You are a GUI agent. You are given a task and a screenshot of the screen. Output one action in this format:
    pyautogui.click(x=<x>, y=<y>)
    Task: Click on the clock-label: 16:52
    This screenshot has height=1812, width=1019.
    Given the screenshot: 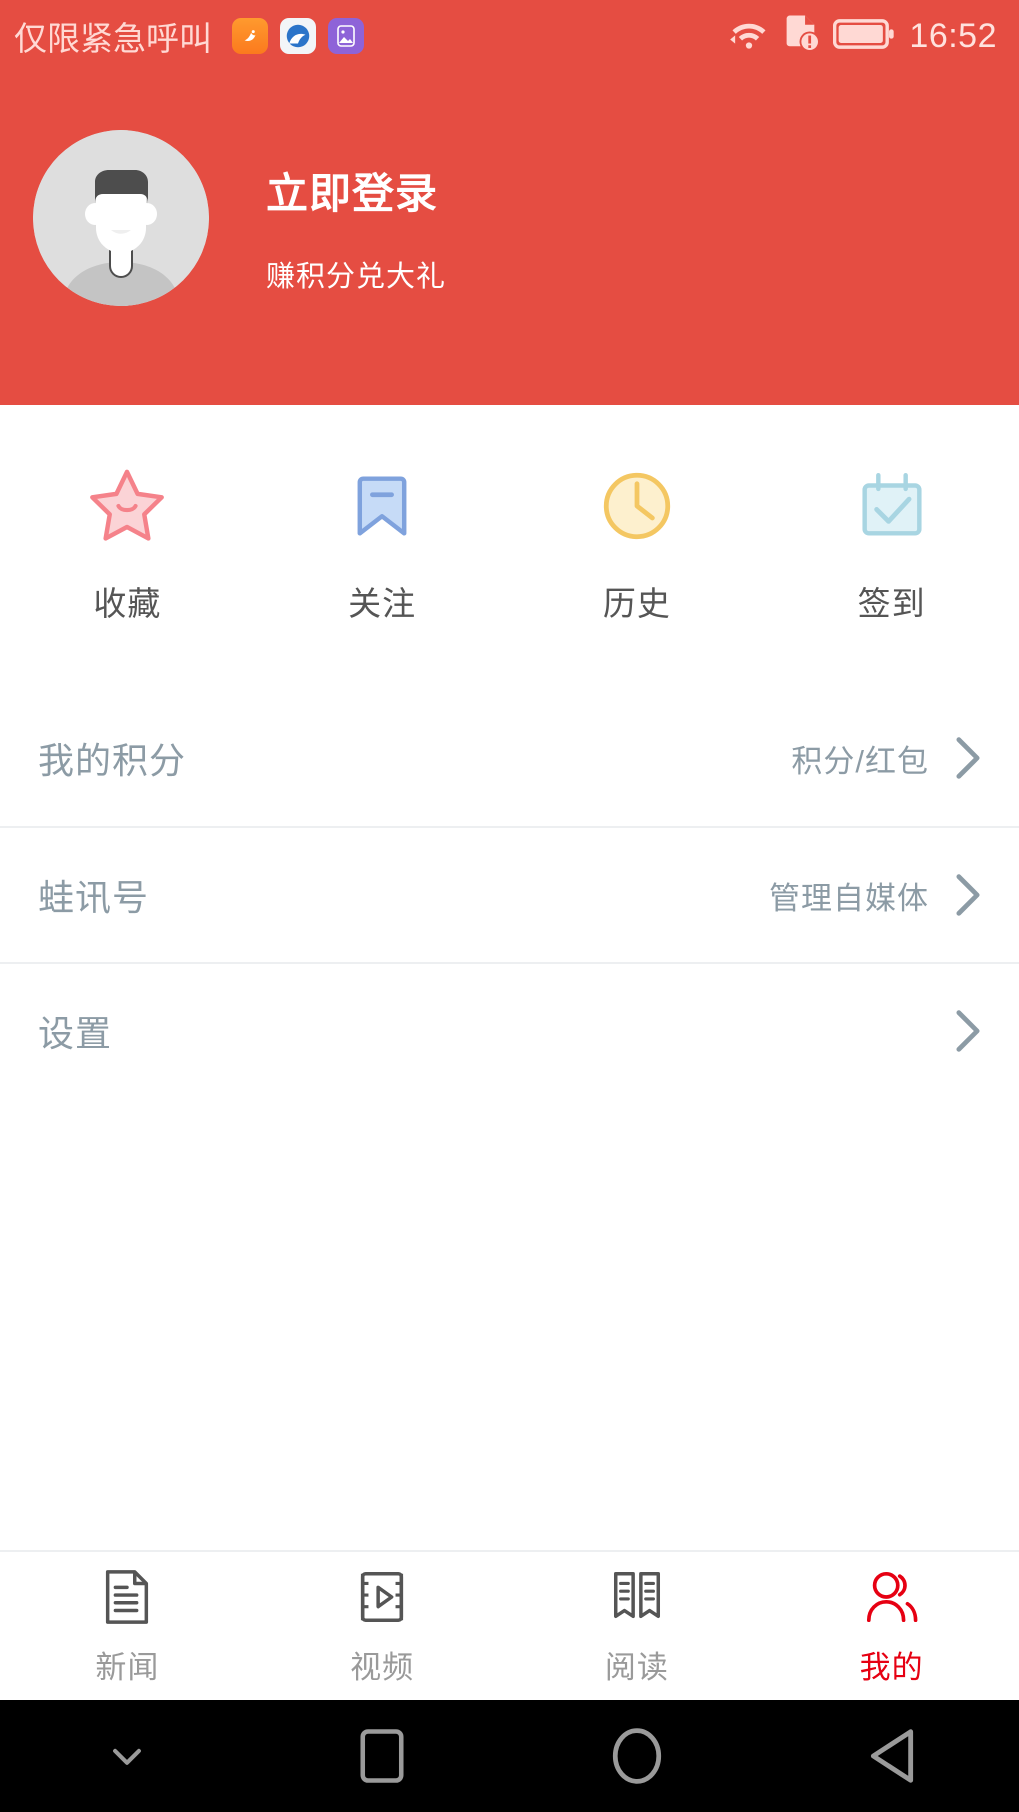 What is the action you would take?
    pyautogui.click(x=953, y=35)
    